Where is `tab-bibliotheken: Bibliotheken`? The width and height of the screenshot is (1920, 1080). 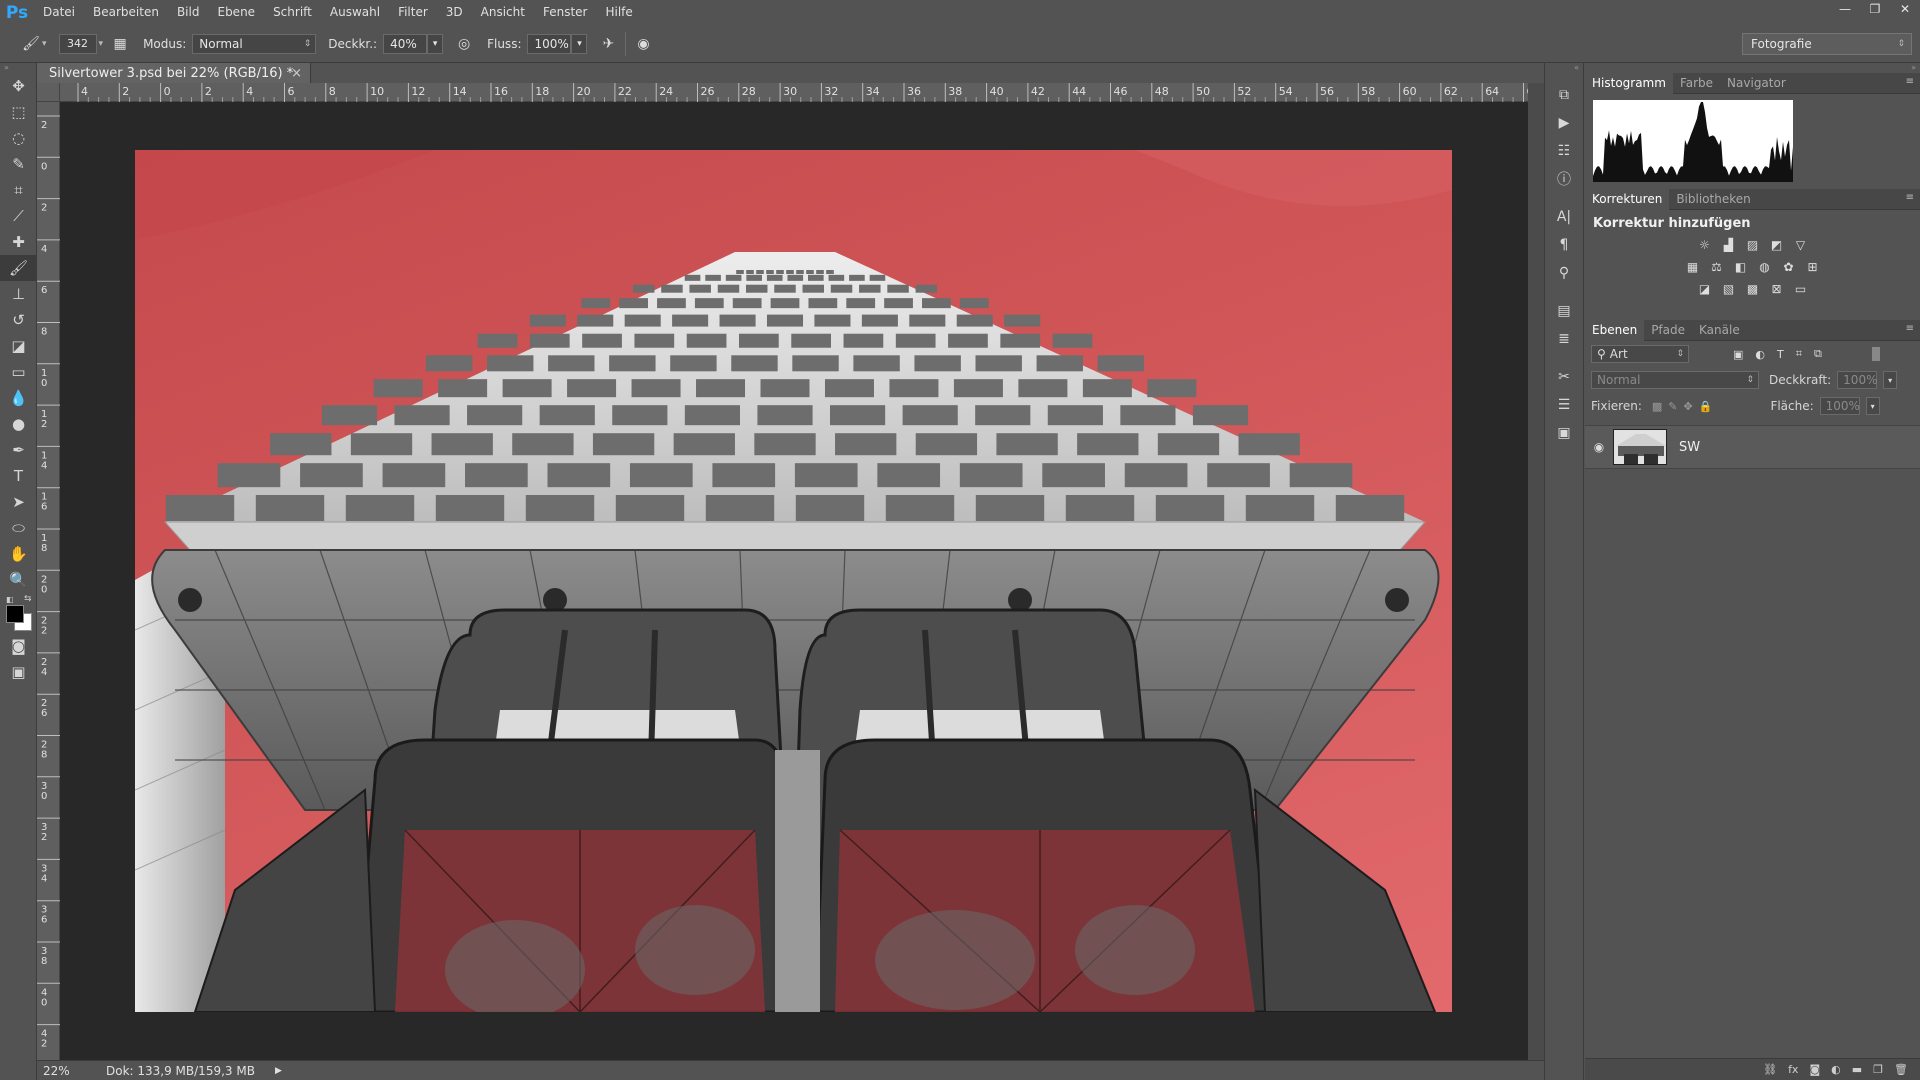
tab-bibliotheken: Bibliotheken is located at coordinates (1713, 199).